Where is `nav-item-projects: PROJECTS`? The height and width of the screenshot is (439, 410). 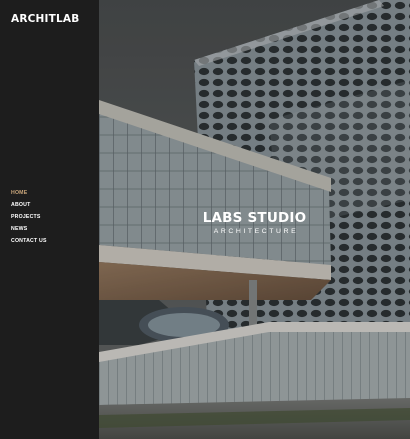
nav-item-projects: PROJECTS is located at coordinates (29, 219).